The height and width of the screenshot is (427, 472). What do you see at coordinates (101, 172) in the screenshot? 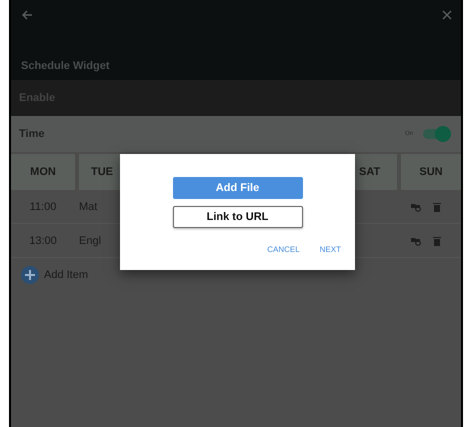
I see `column-header: TUE` at bounding box center [101, 172].